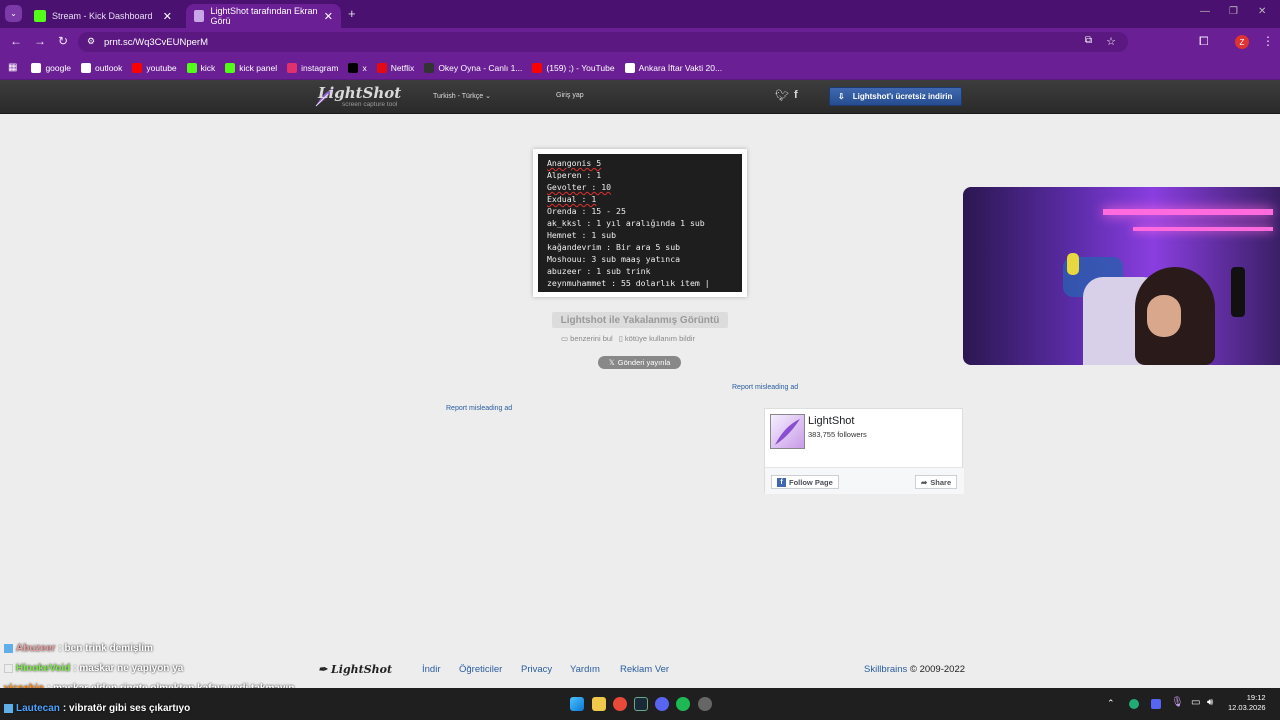 The image size is (1280, 720). What do you see at coordinates (1233, 11) in the screenshot?
I see `maximize-icon: ❐` at bounding box center [1233, 11].